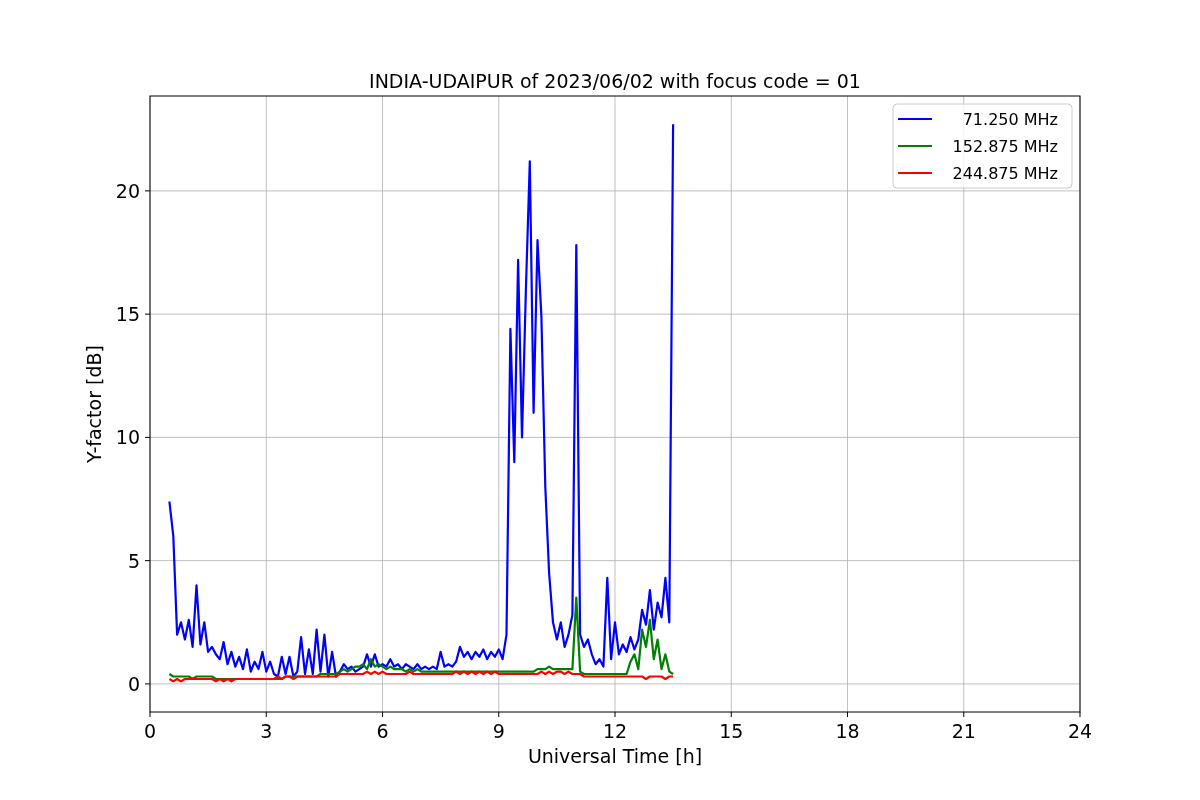  I want to click on x-tick-label: 0, so click(150, 731).